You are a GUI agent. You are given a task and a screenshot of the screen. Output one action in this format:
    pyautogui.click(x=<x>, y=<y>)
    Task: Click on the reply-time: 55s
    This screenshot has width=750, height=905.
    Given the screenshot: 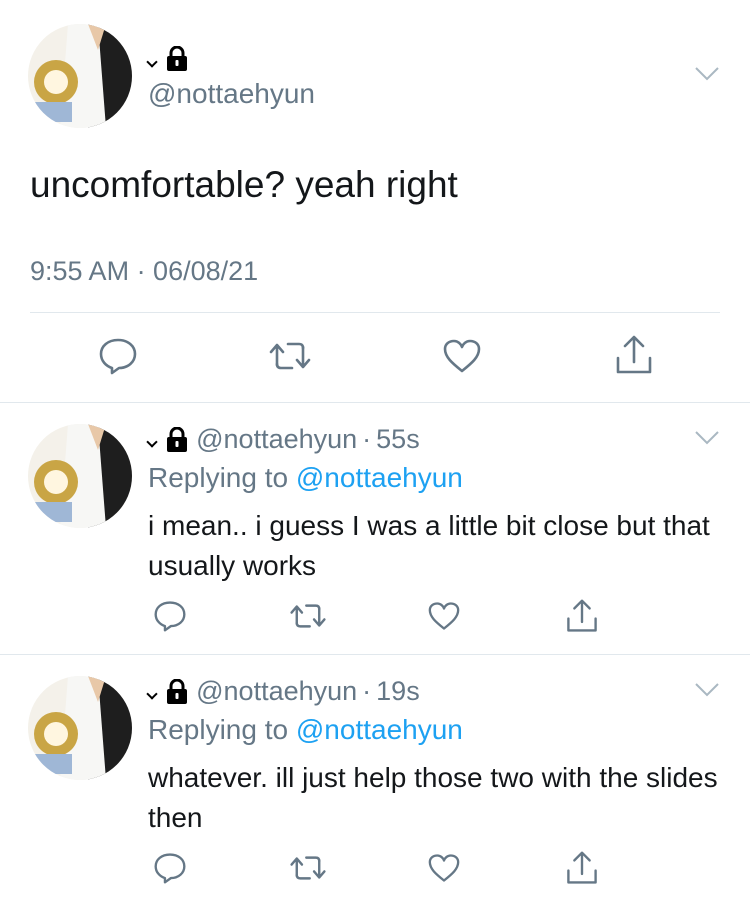 What is the action you would take?
    pyautogui.click(x=398, y=439)
    